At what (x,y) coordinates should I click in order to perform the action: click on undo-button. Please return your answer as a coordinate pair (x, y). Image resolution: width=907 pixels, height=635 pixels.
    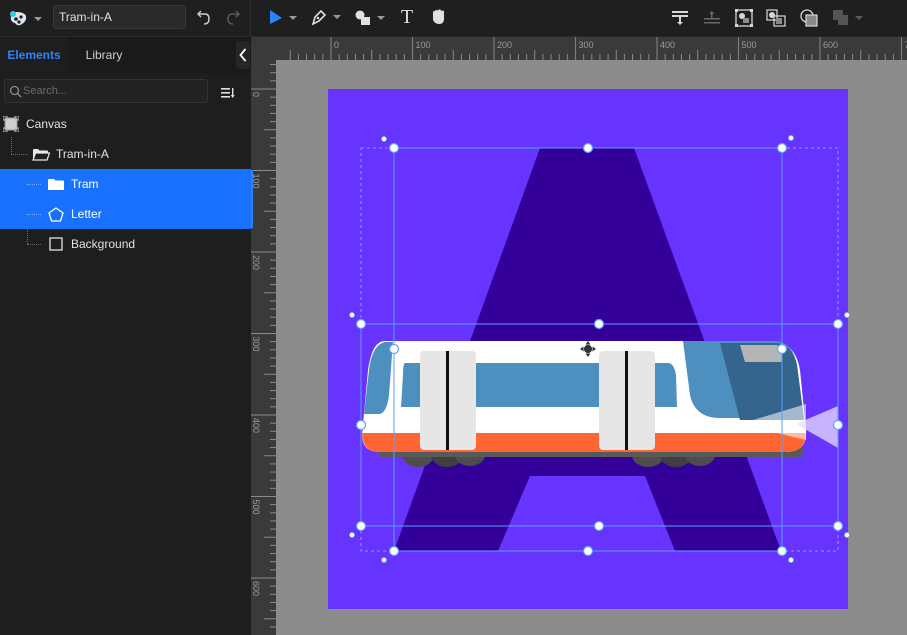
    Looking at the image, I should click on (203, 18).